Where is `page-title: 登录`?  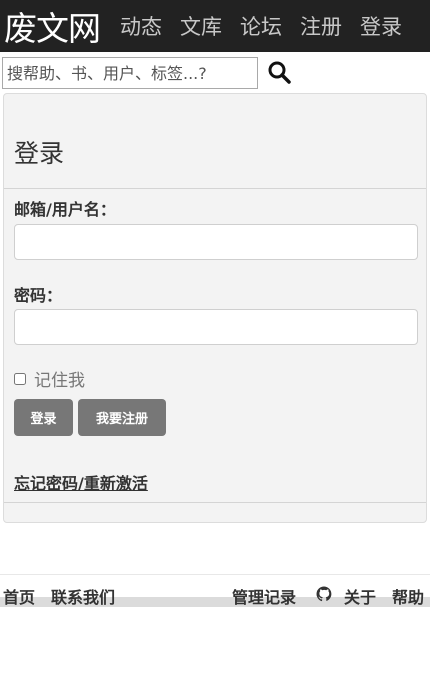 page-title: 登录 is located at coordinates (39, 153).